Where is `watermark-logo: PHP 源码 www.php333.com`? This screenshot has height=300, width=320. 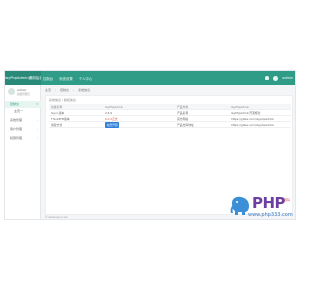
watermark-logo: PHP 源码 www.php333.com is located at coordinates (261, 209).